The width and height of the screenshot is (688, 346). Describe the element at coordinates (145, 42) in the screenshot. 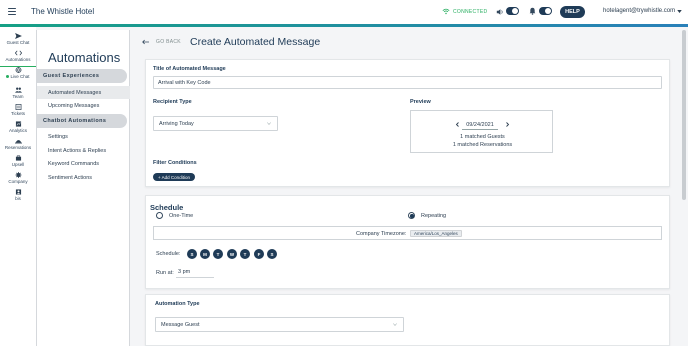

I see `back-arrow-icon` at that location.